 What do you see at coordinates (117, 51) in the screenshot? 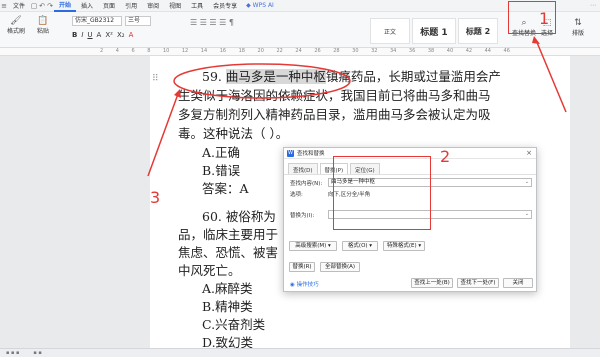
I see `ruler-tick: 4` at bounding box center [117, 51].